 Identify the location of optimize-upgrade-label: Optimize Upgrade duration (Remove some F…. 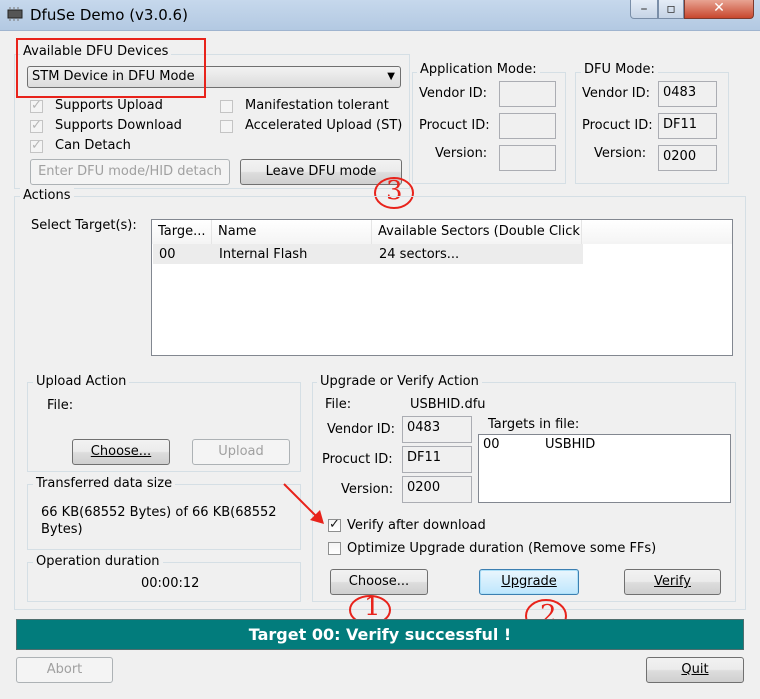
(502, 548).